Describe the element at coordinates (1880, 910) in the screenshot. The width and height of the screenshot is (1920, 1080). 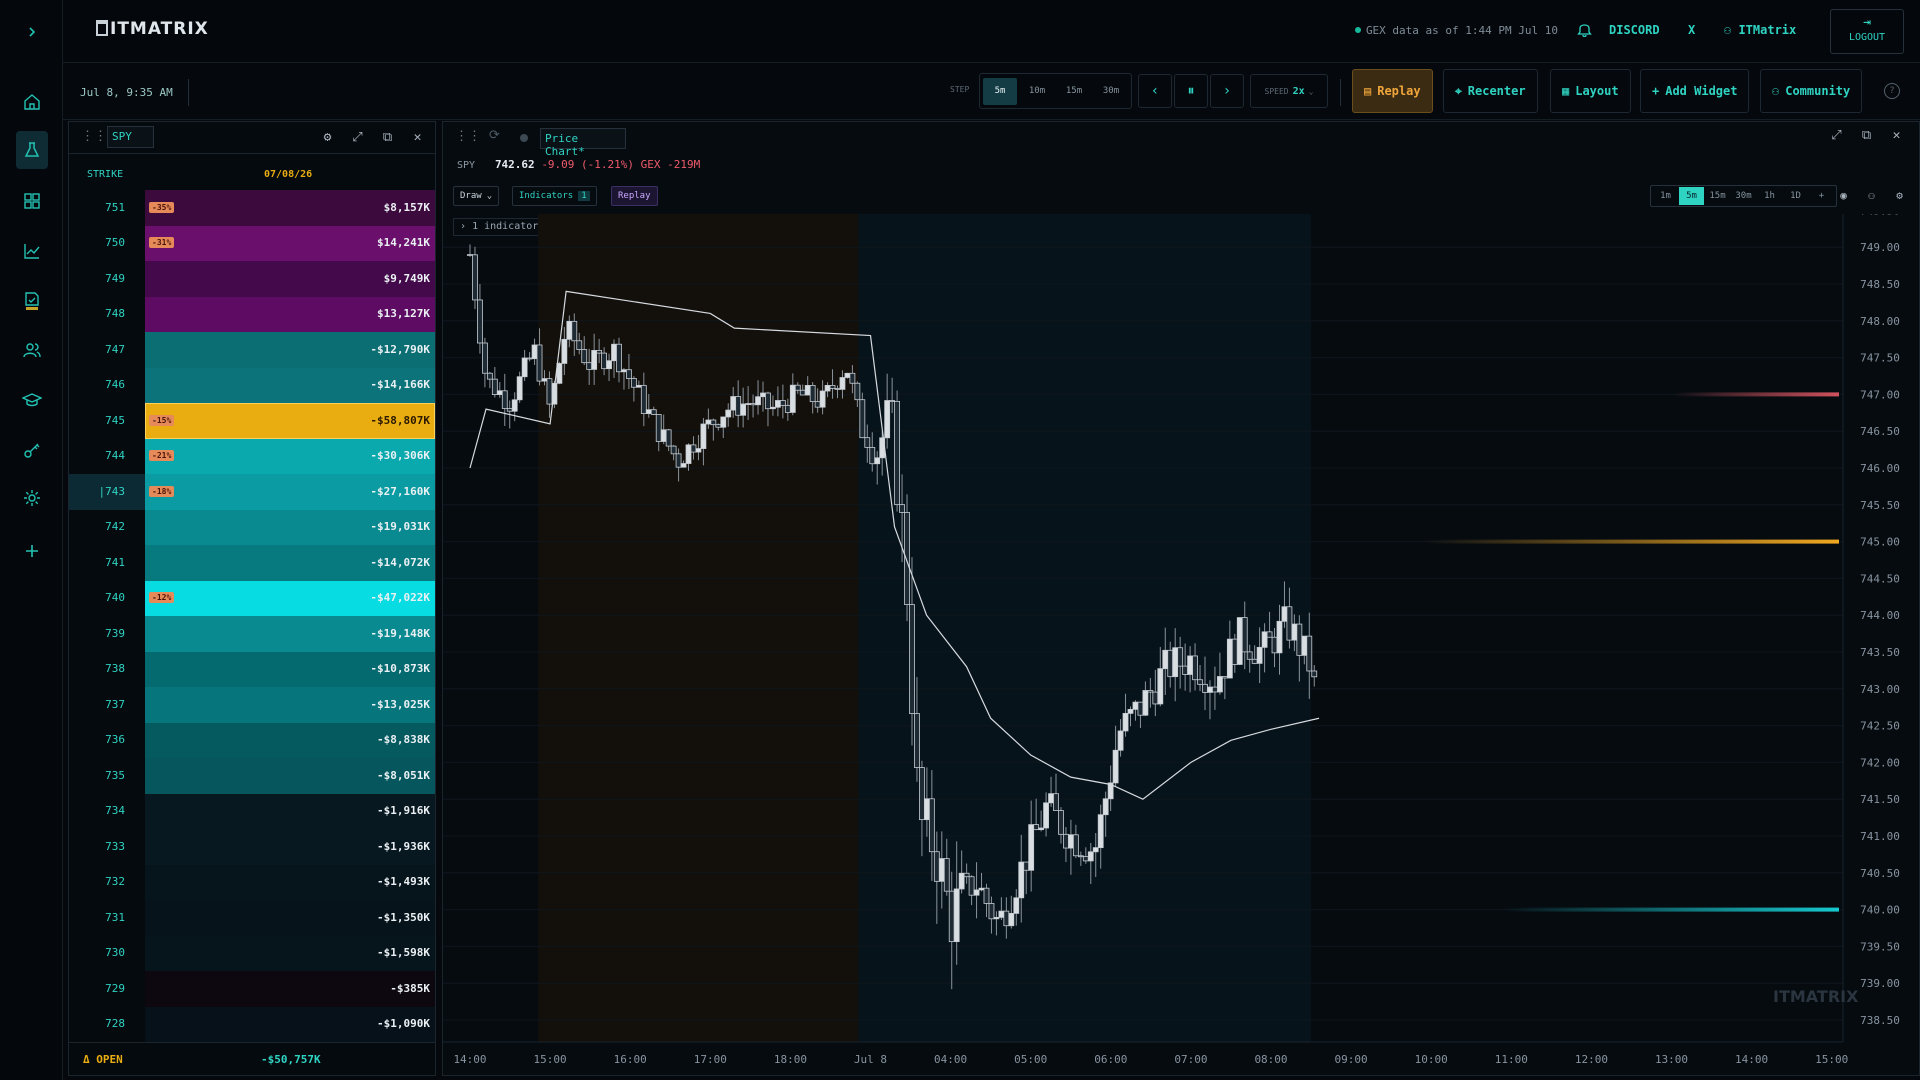
I see `y-tick-label: 740.00` at that location.